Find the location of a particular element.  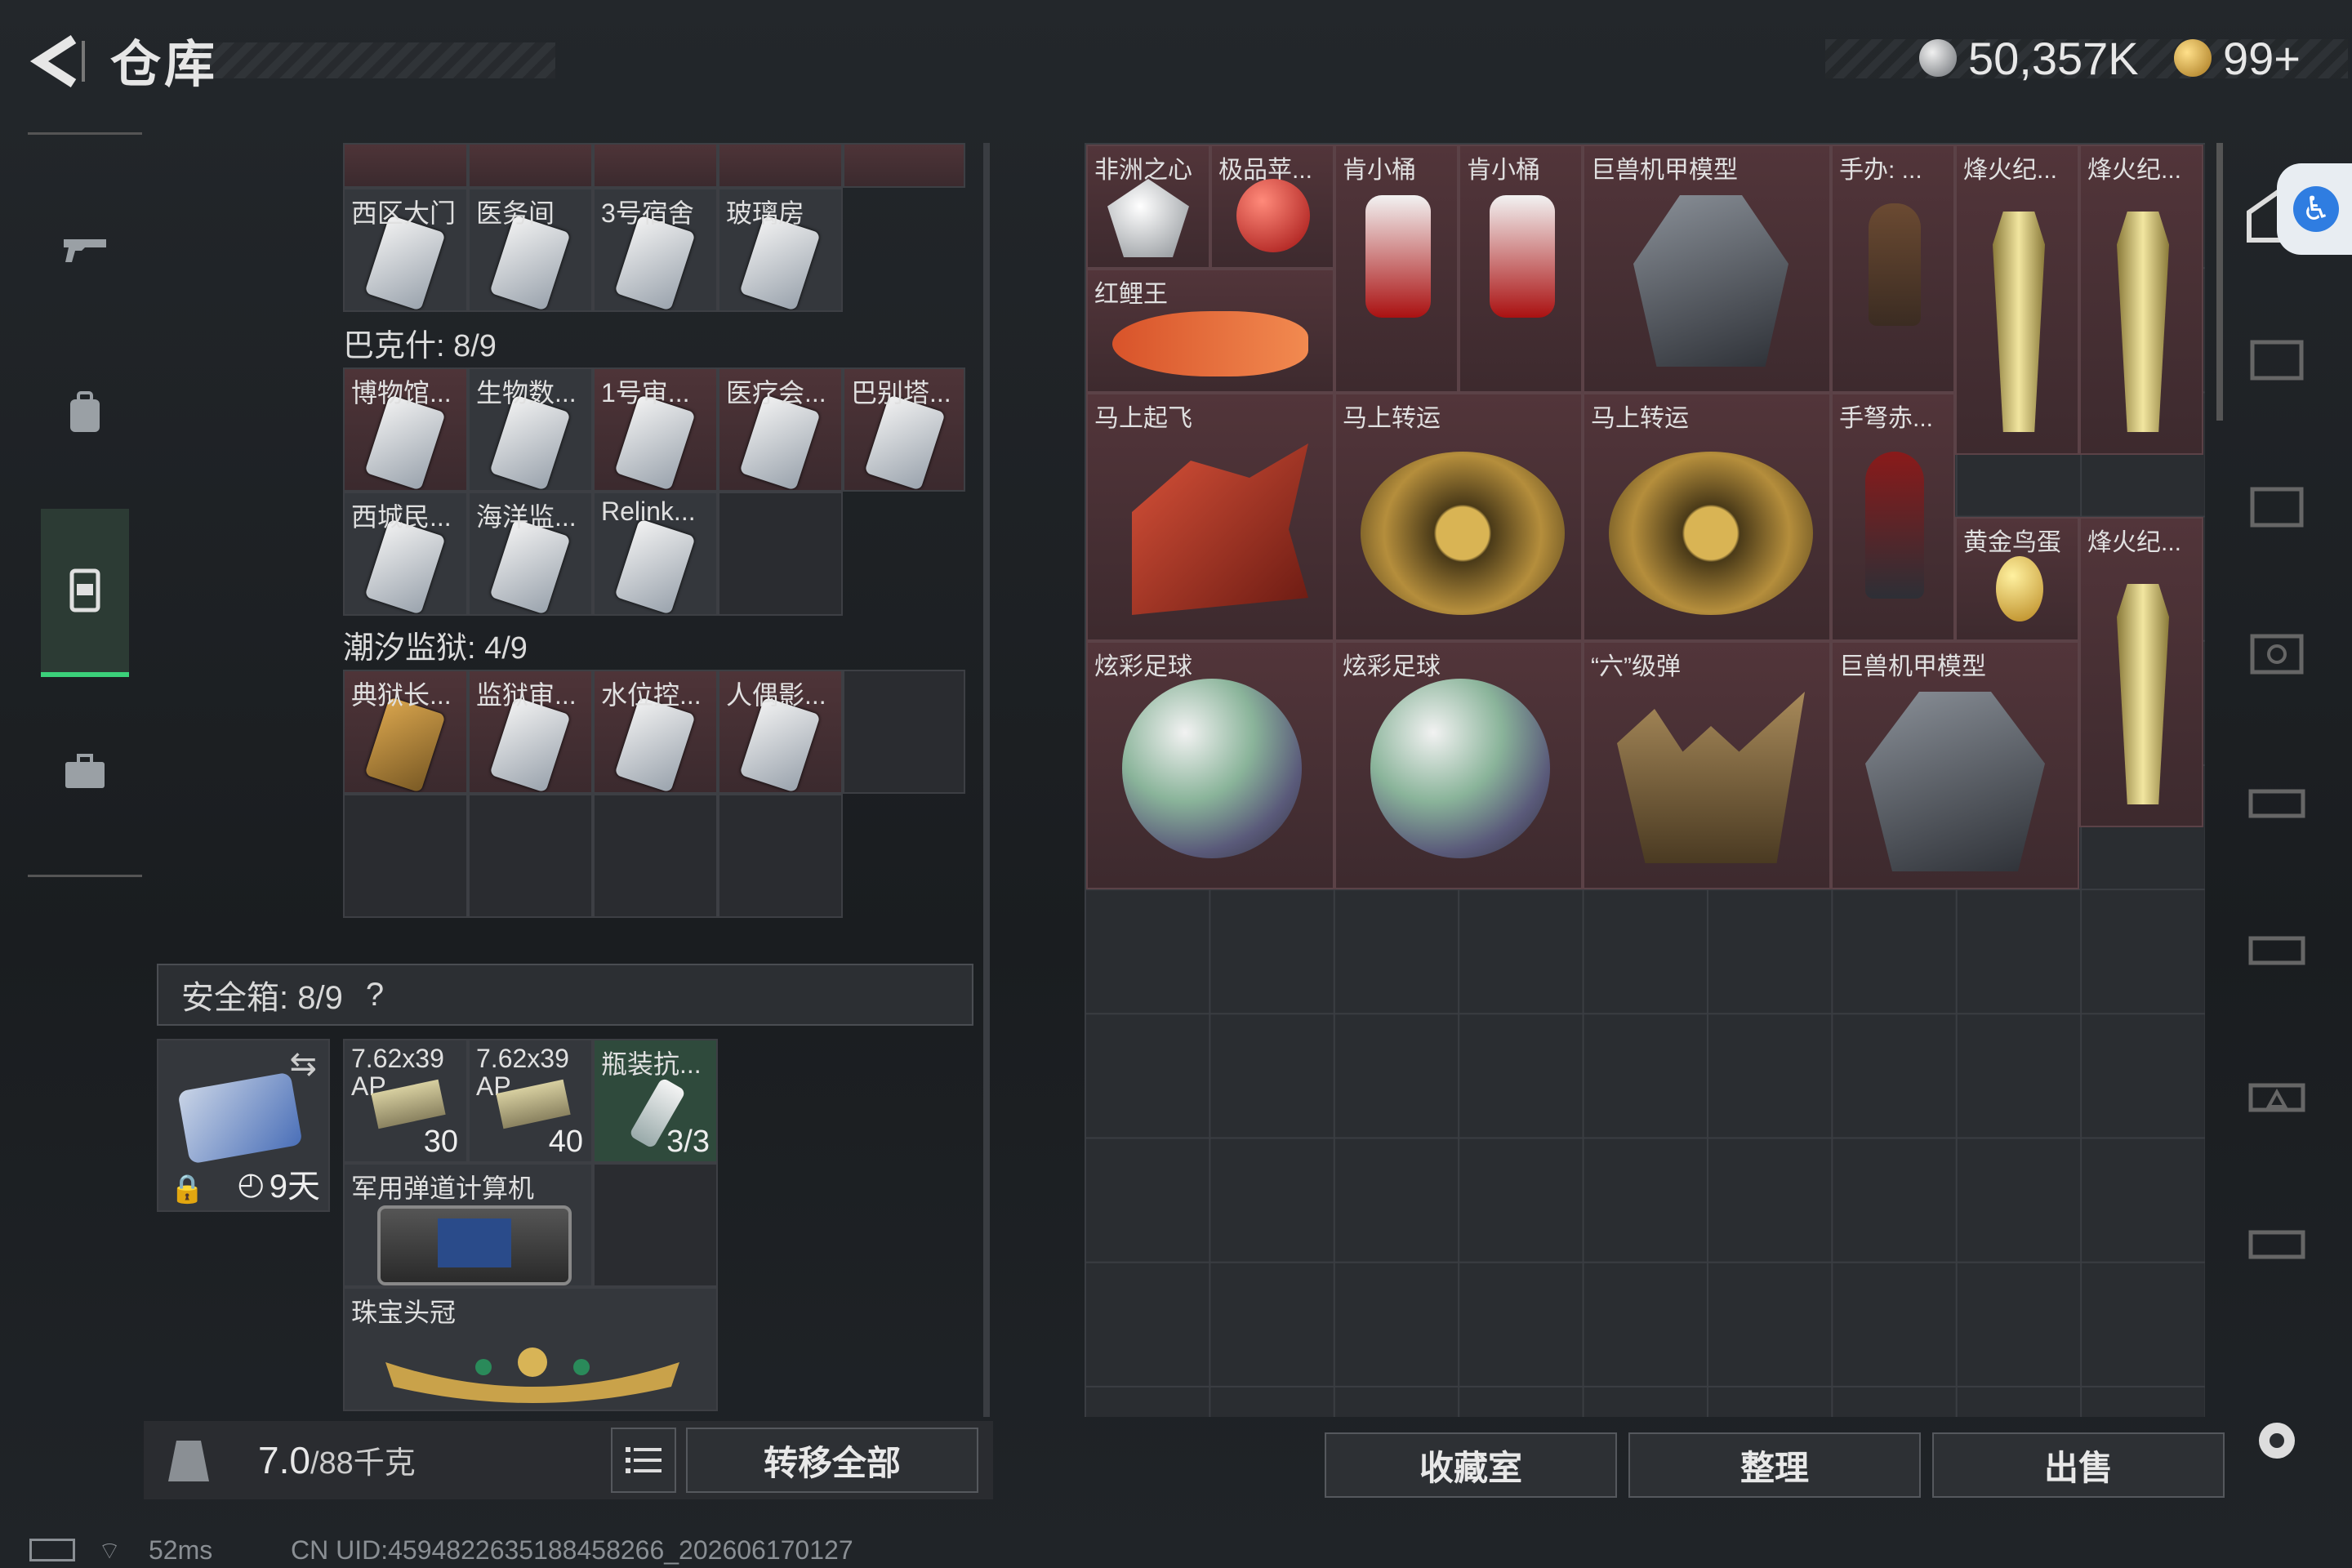

shaka-hand-icon is located at coordinates (1711, 777).